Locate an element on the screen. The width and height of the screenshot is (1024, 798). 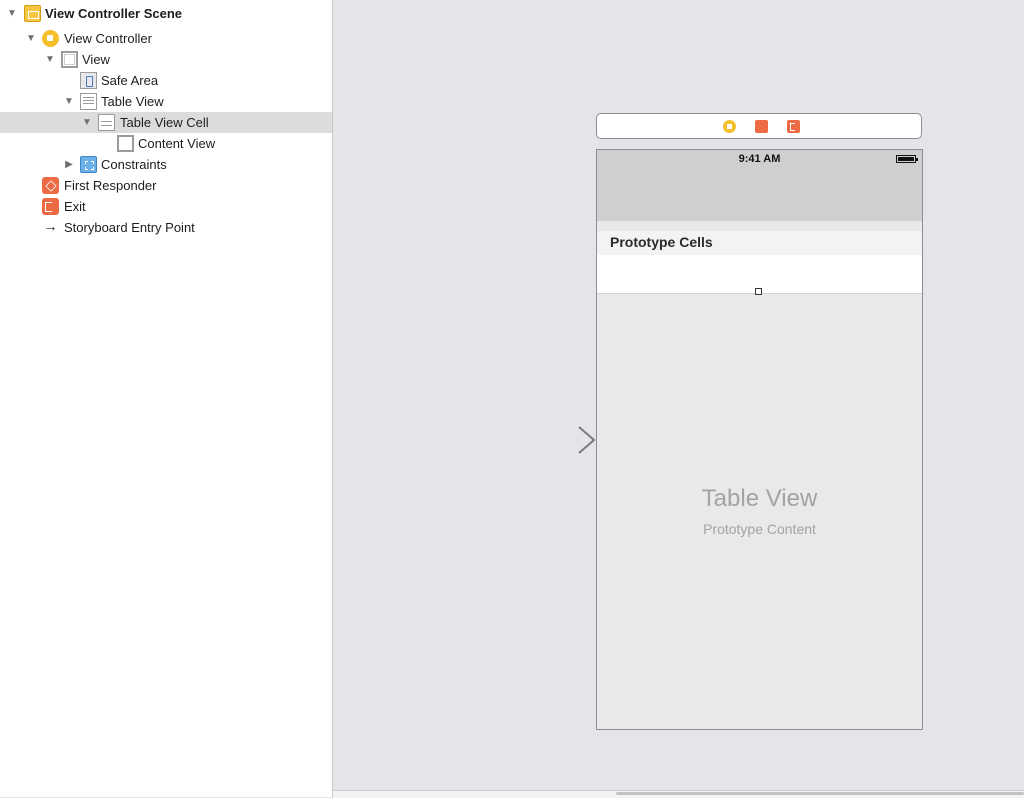
scene-dock is located at coordinates (759, 126).